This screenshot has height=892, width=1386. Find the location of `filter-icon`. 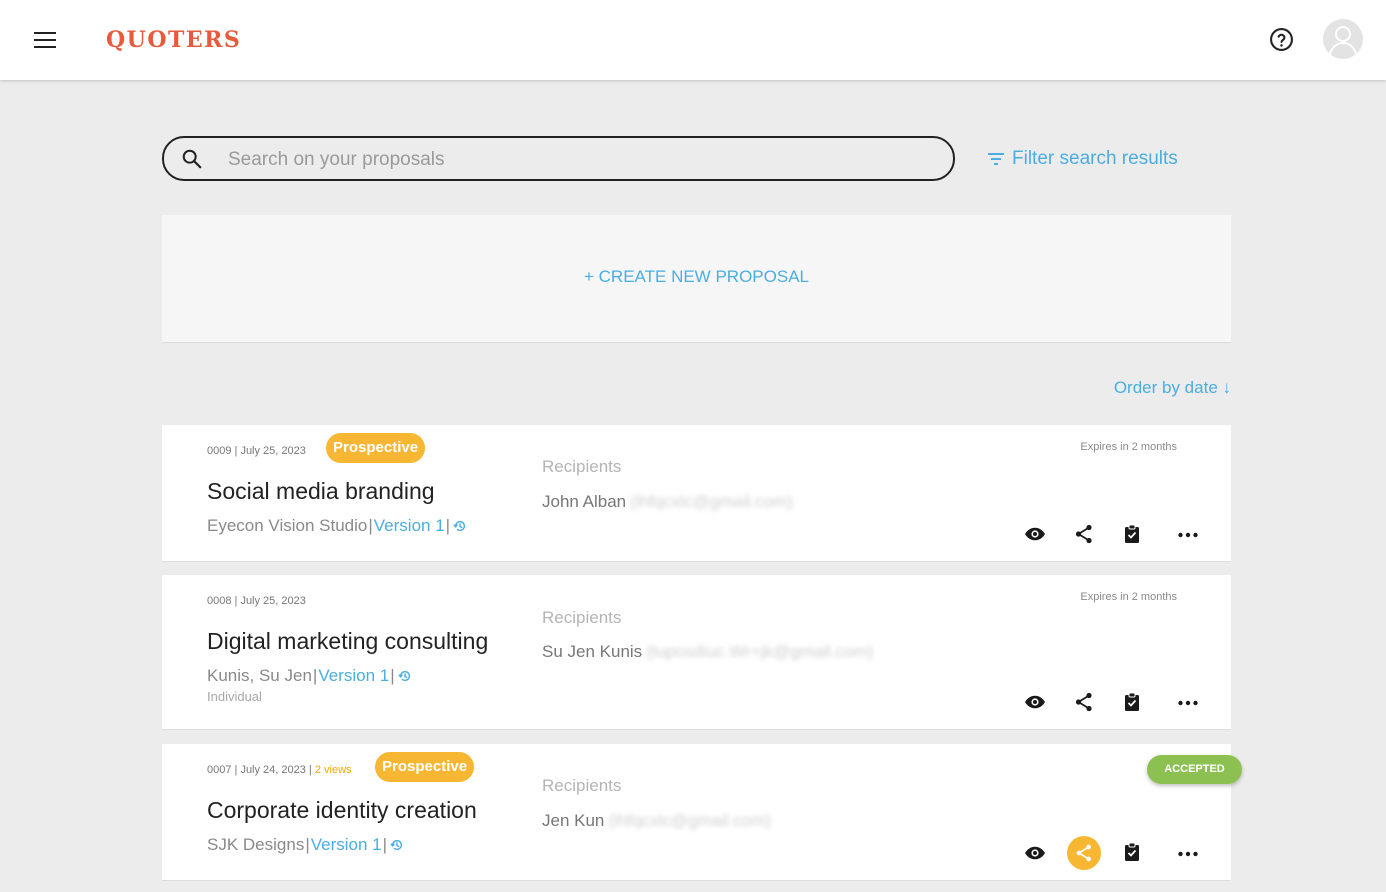

filter-icon is located at coordinates (996, 159).